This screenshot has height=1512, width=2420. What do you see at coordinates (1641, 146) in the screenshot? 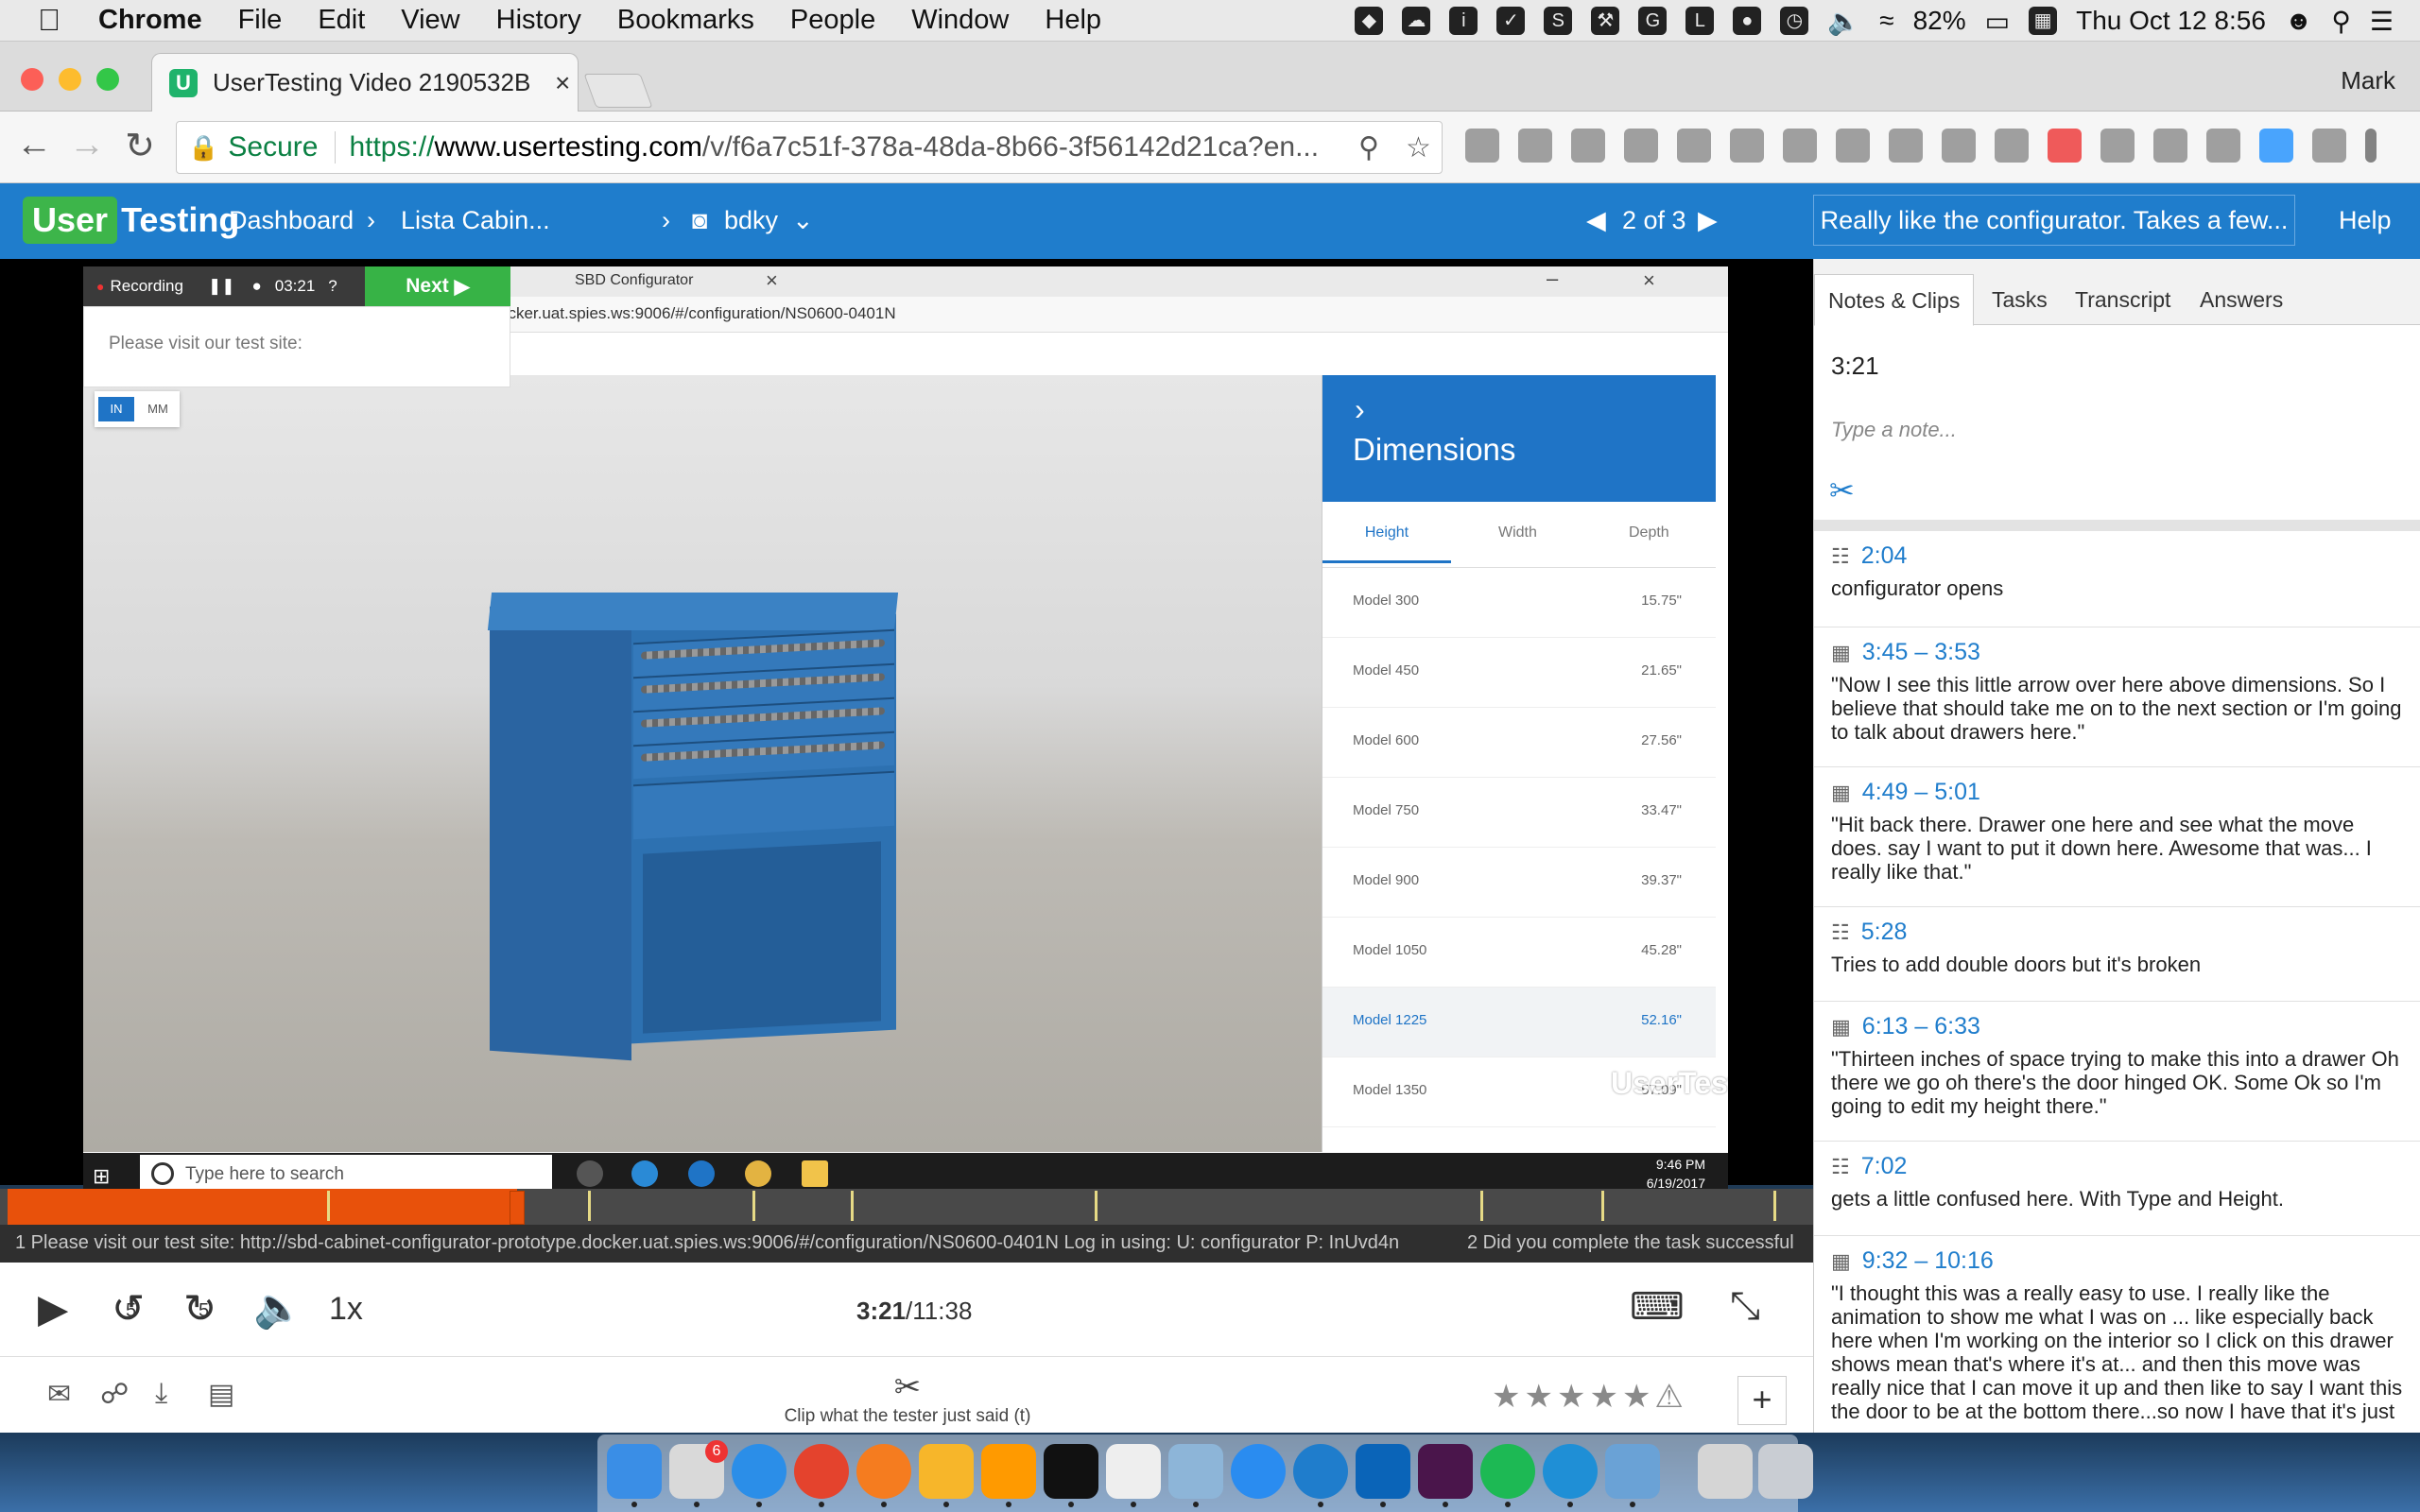
I see `extension-speed-icon` at bounding box center [1641, 146].